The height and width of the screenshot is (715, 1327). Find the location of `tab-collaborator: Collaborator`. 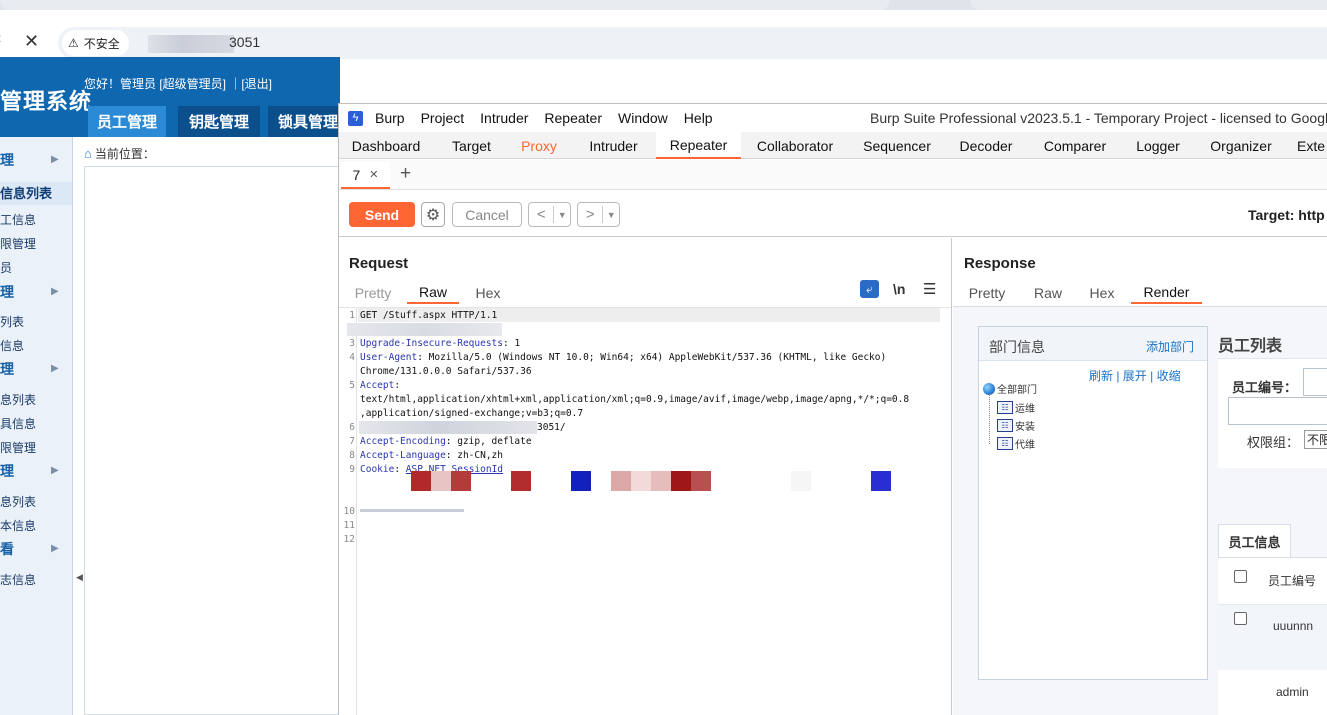

tab-collaborator: Collaborator is located at coordinates (795, 145).